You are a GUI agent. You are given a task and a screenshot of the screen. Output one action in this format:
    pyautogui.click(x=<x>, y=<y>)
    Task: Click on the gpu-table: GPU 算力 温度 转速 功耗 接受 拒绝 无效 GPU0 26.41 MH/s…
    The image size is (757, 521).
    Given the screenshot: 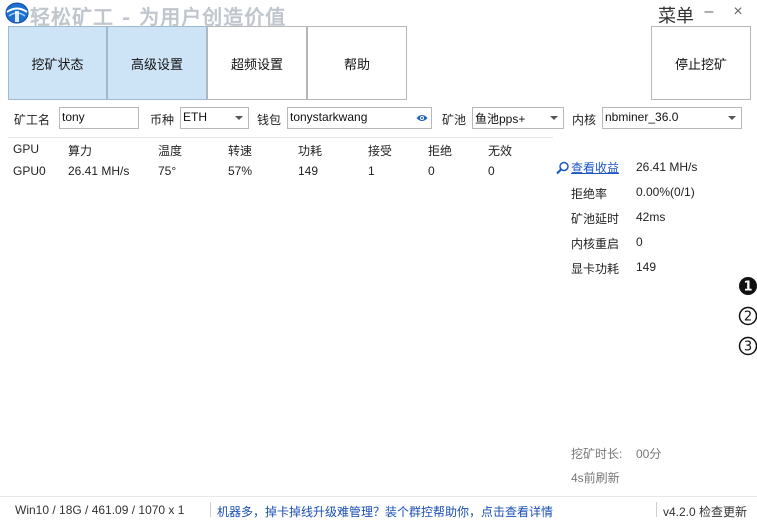 What is the action you would take?
    pyautogui.click(x=280, y=159)
    